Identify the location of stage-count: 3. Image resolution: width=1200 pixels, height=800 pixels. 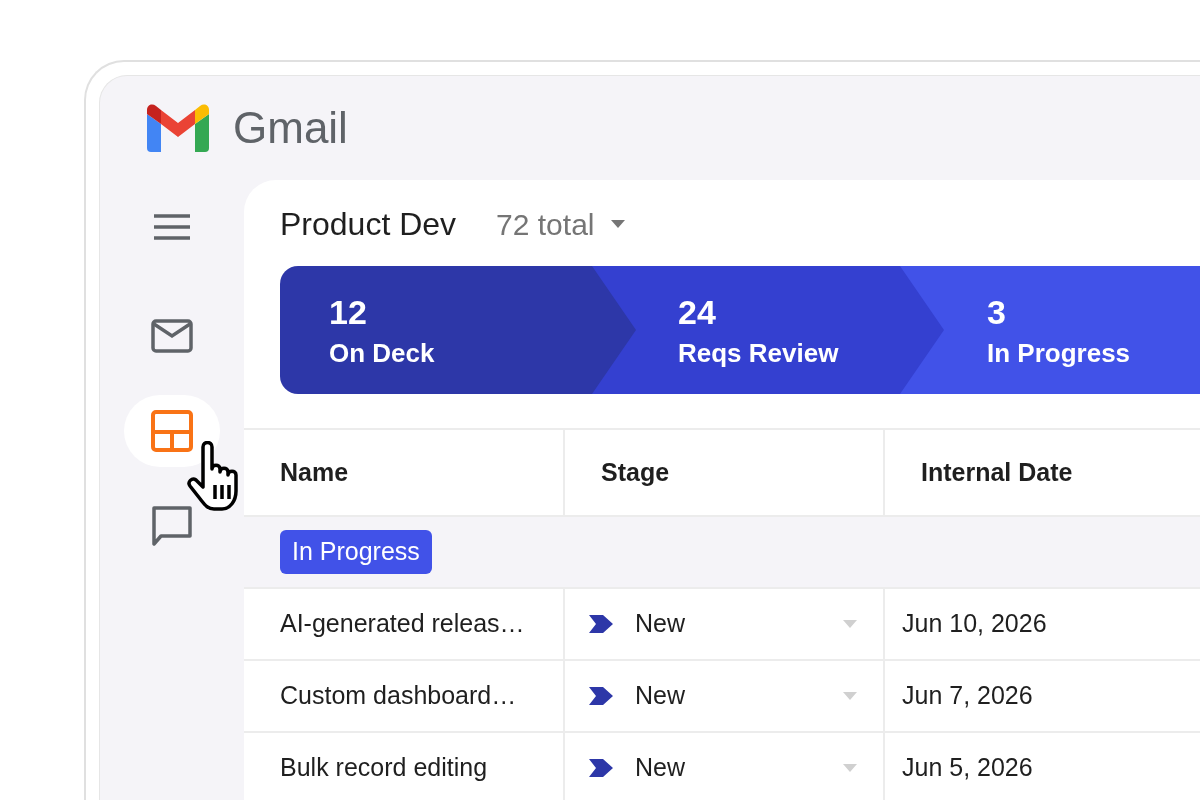
(997, 312).